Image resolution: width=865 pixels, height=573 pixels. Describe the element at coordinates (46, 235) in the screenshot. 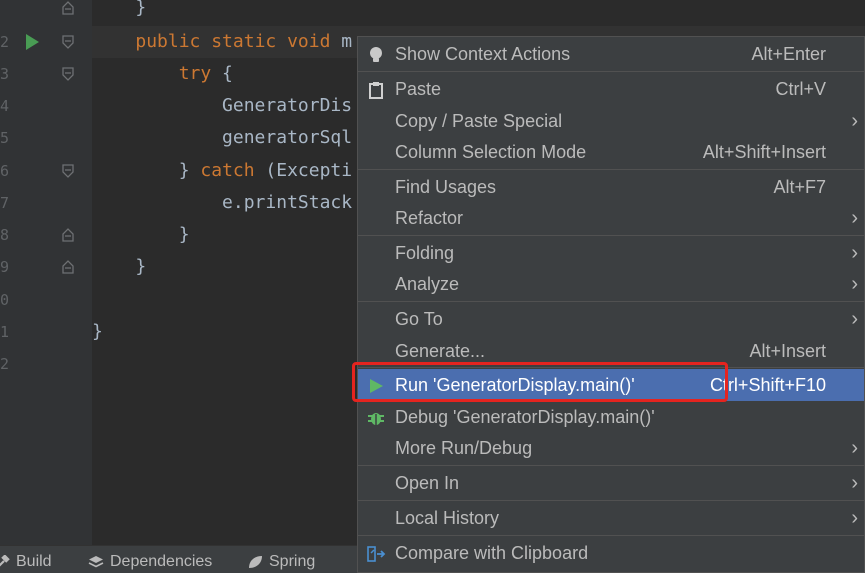

I see `gutter-line: 8` at that location.